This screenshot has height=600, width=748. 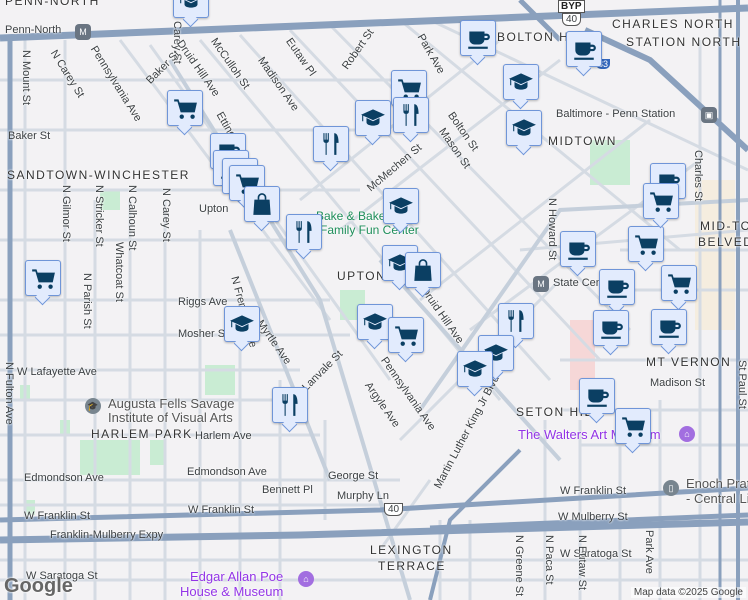 What do you see at coordinates (26, 78) in the screenshot?
I see `street-label: N Mount St` at bounding box center [26, 78].